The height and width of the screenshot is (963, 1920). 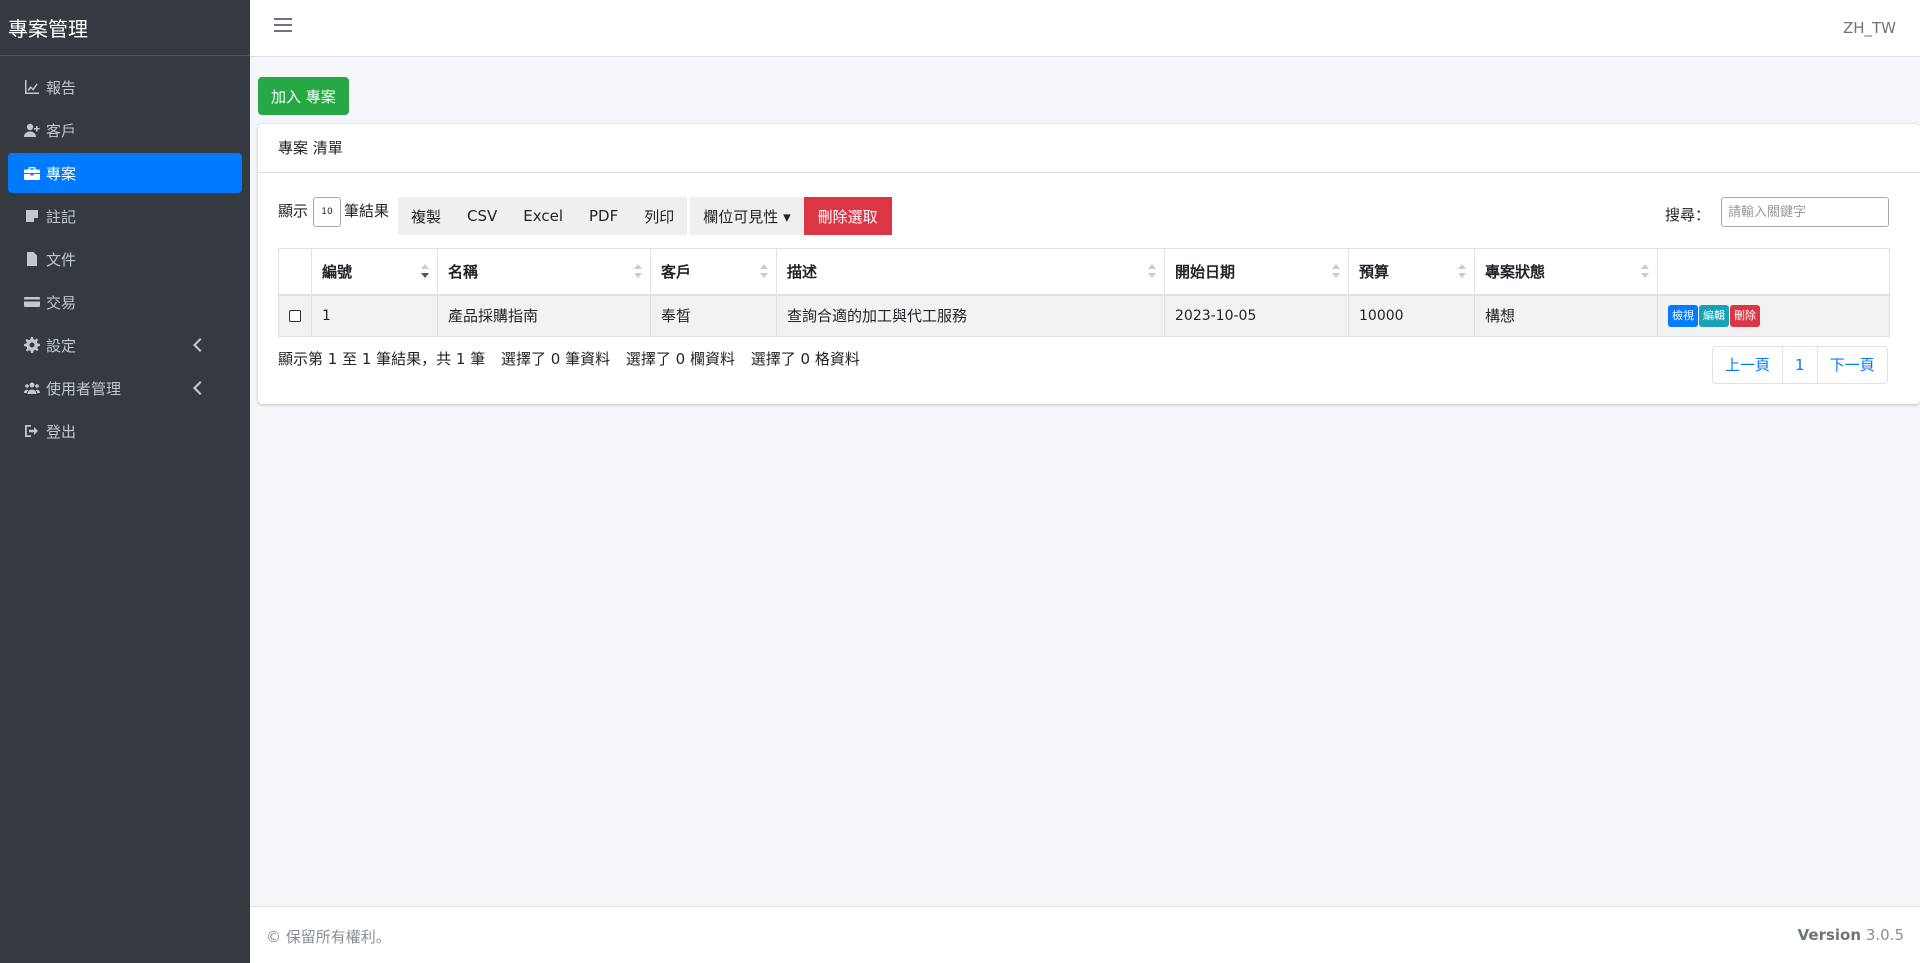 I want to click on cell-description: 查詢合適的加工與代工服務, so click(x=970, y=315).